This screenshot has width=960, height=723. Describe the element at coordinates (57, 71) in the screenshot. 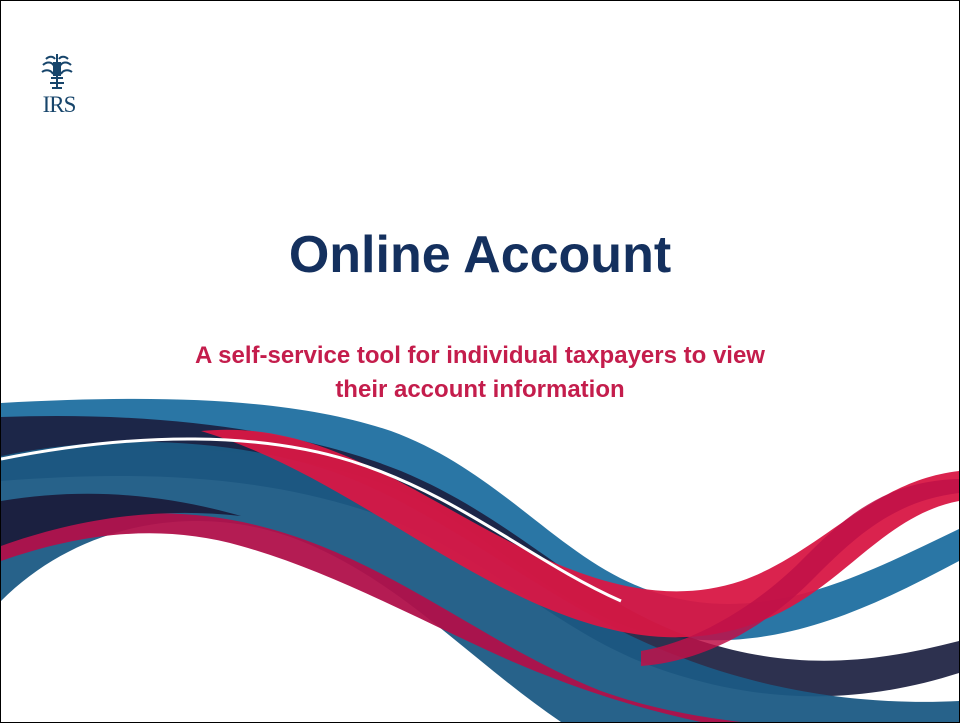

I see `irs-eagle-logo-icon` at that location.